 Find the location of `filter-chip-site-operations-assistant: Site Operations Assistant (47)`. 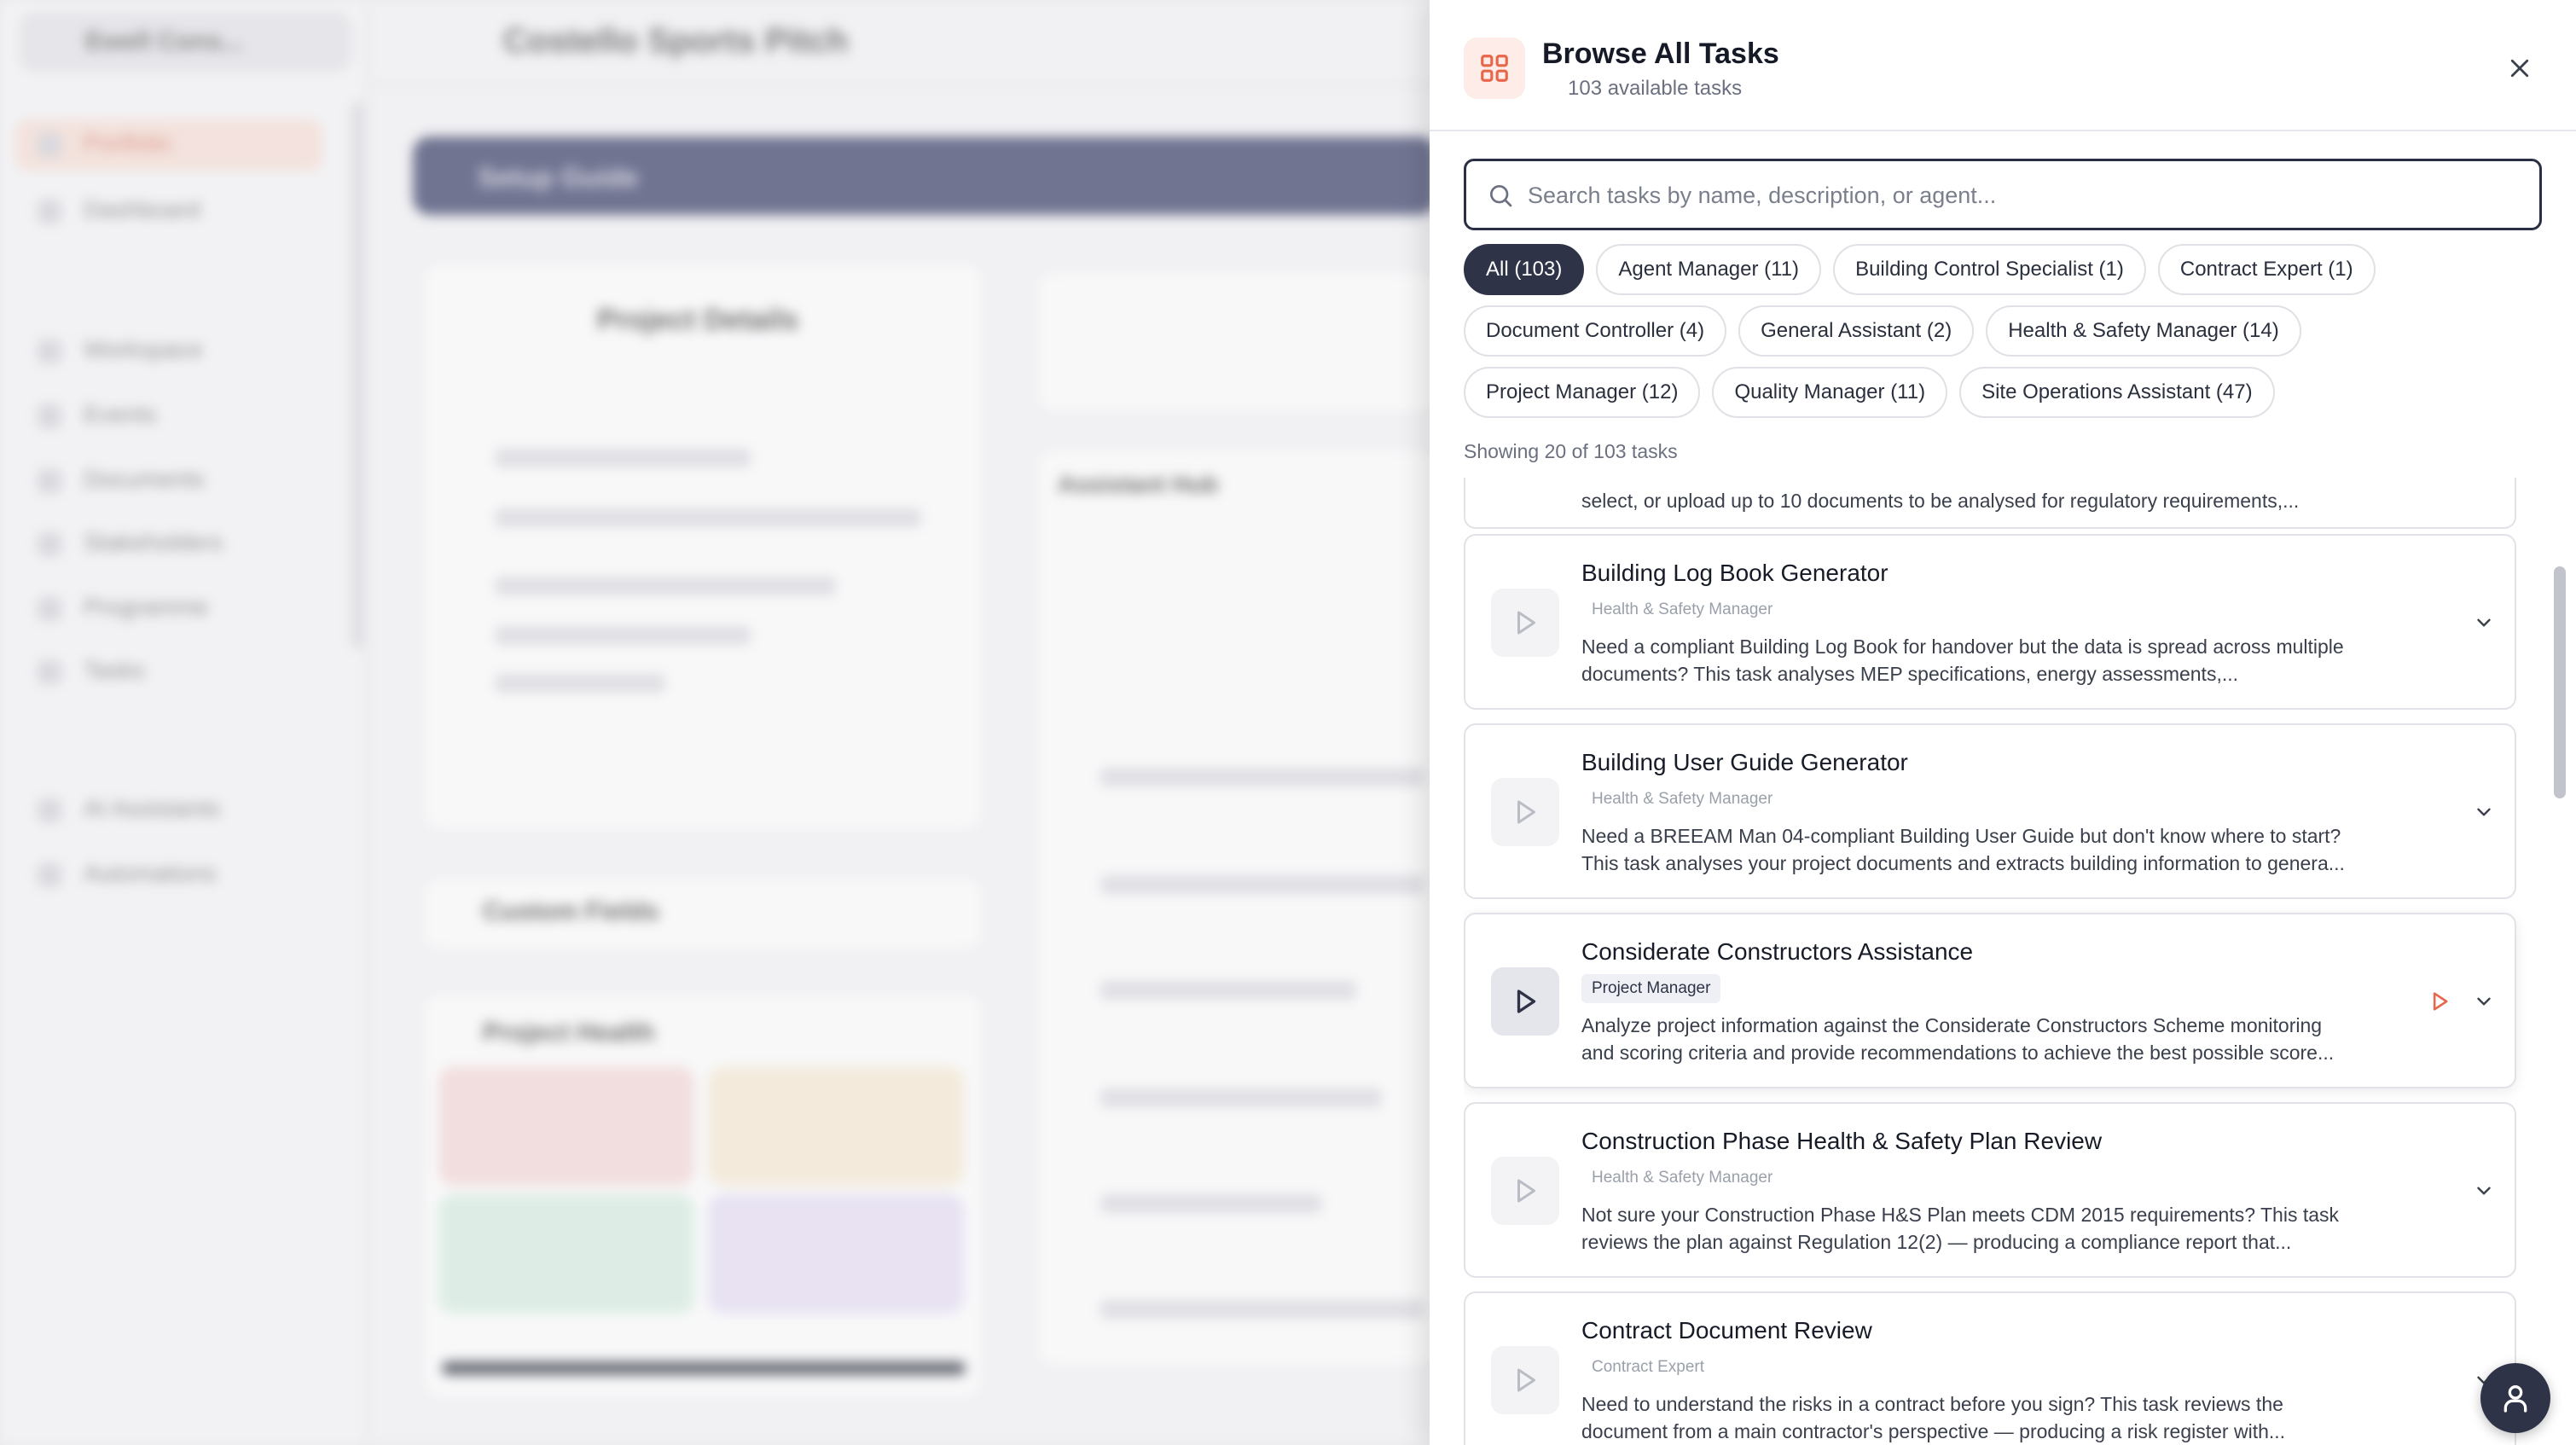

filter-chip-site-operations-assistant: Site Operations Assistant (47) is located at coordinates (2117, 392).